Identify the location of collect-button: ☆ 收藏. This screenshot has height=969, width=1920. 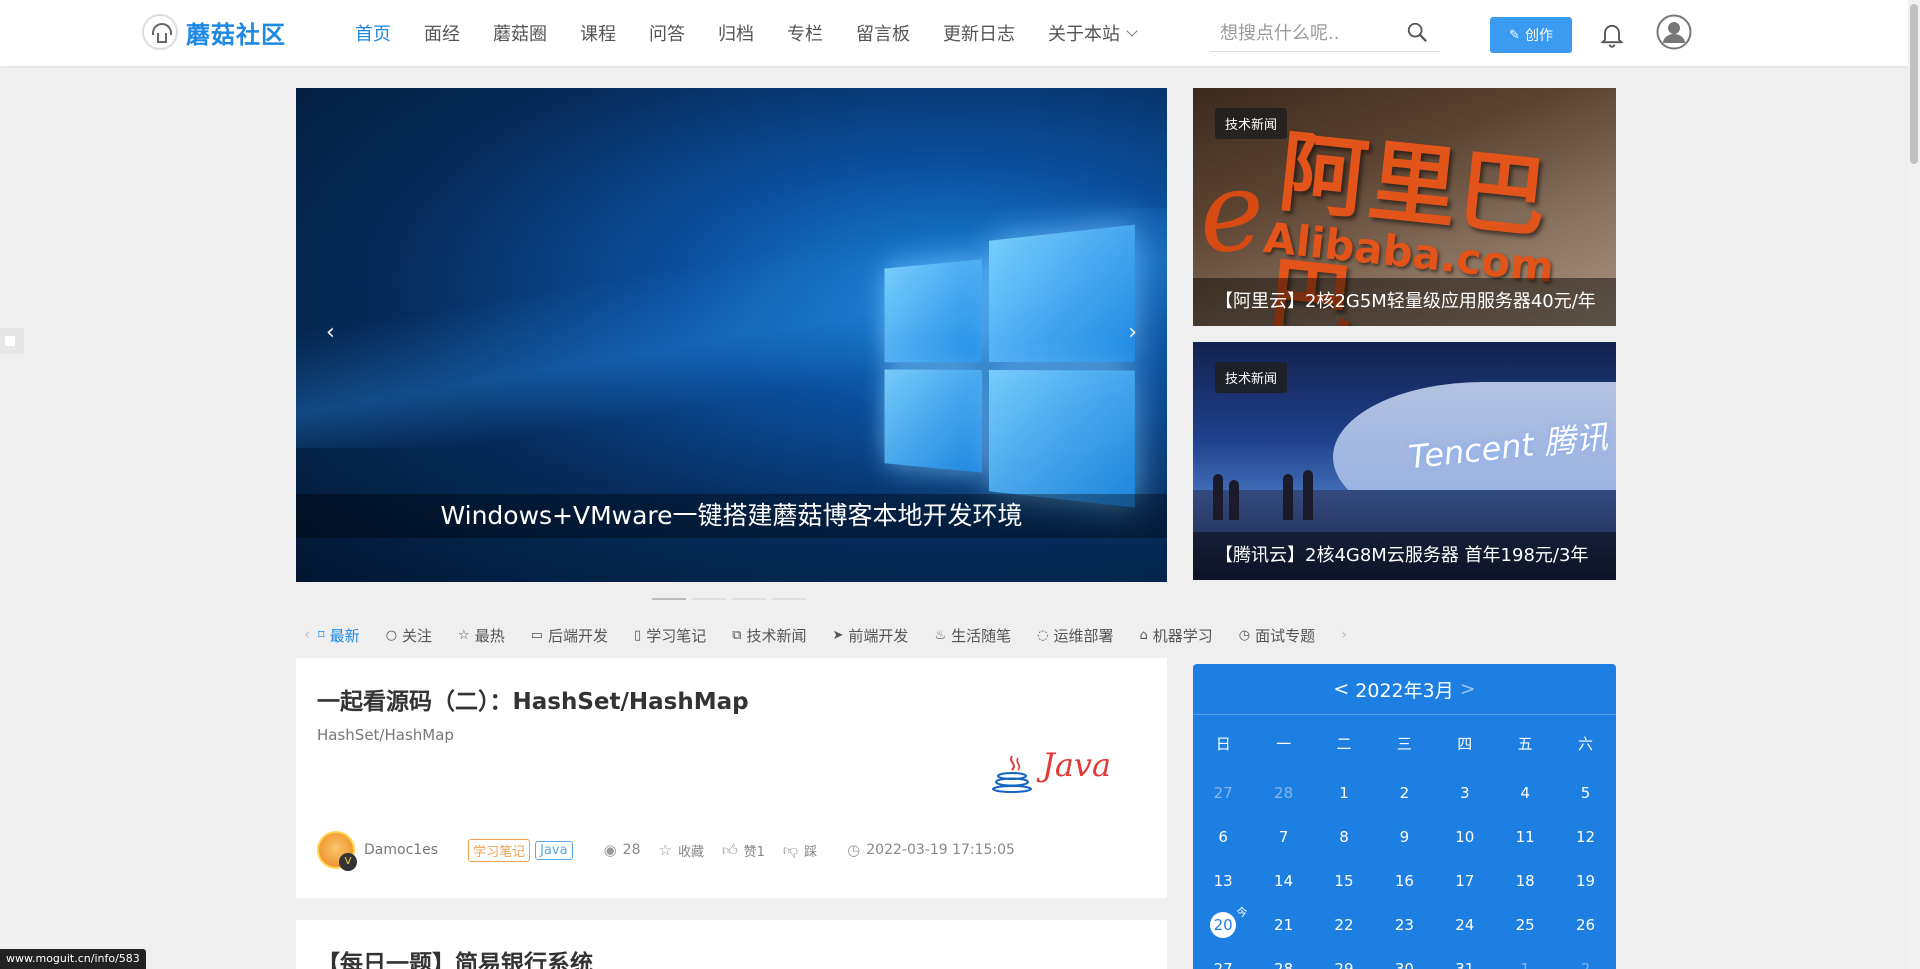
(680, 850).